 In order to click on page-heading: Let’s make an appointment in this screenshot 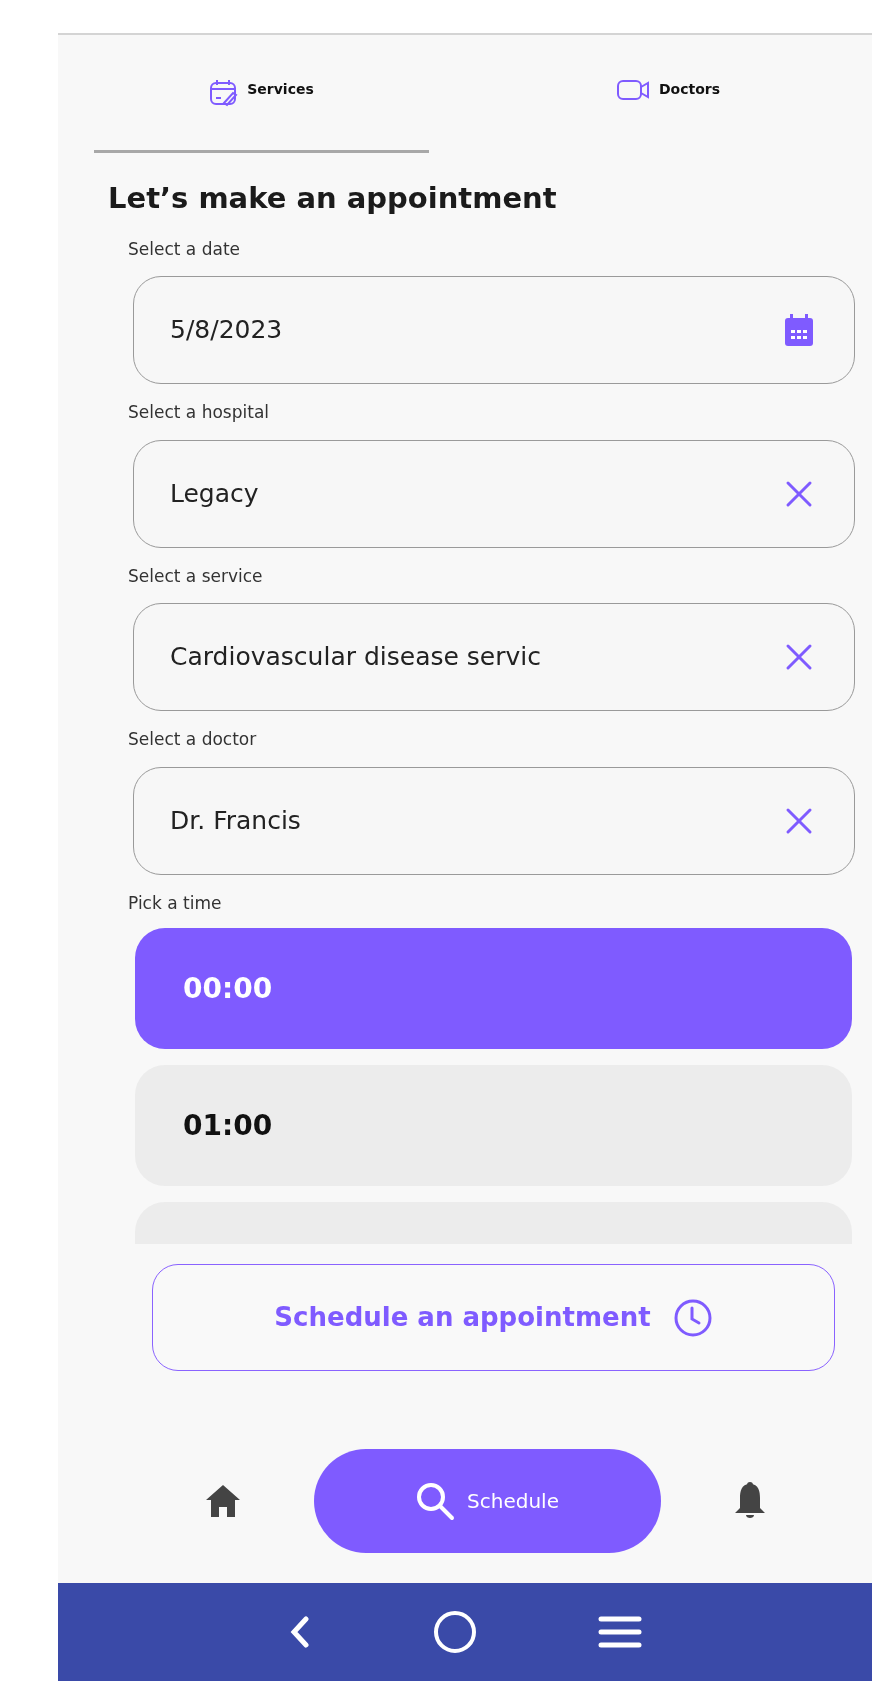, I will do `click(333, 198)`.